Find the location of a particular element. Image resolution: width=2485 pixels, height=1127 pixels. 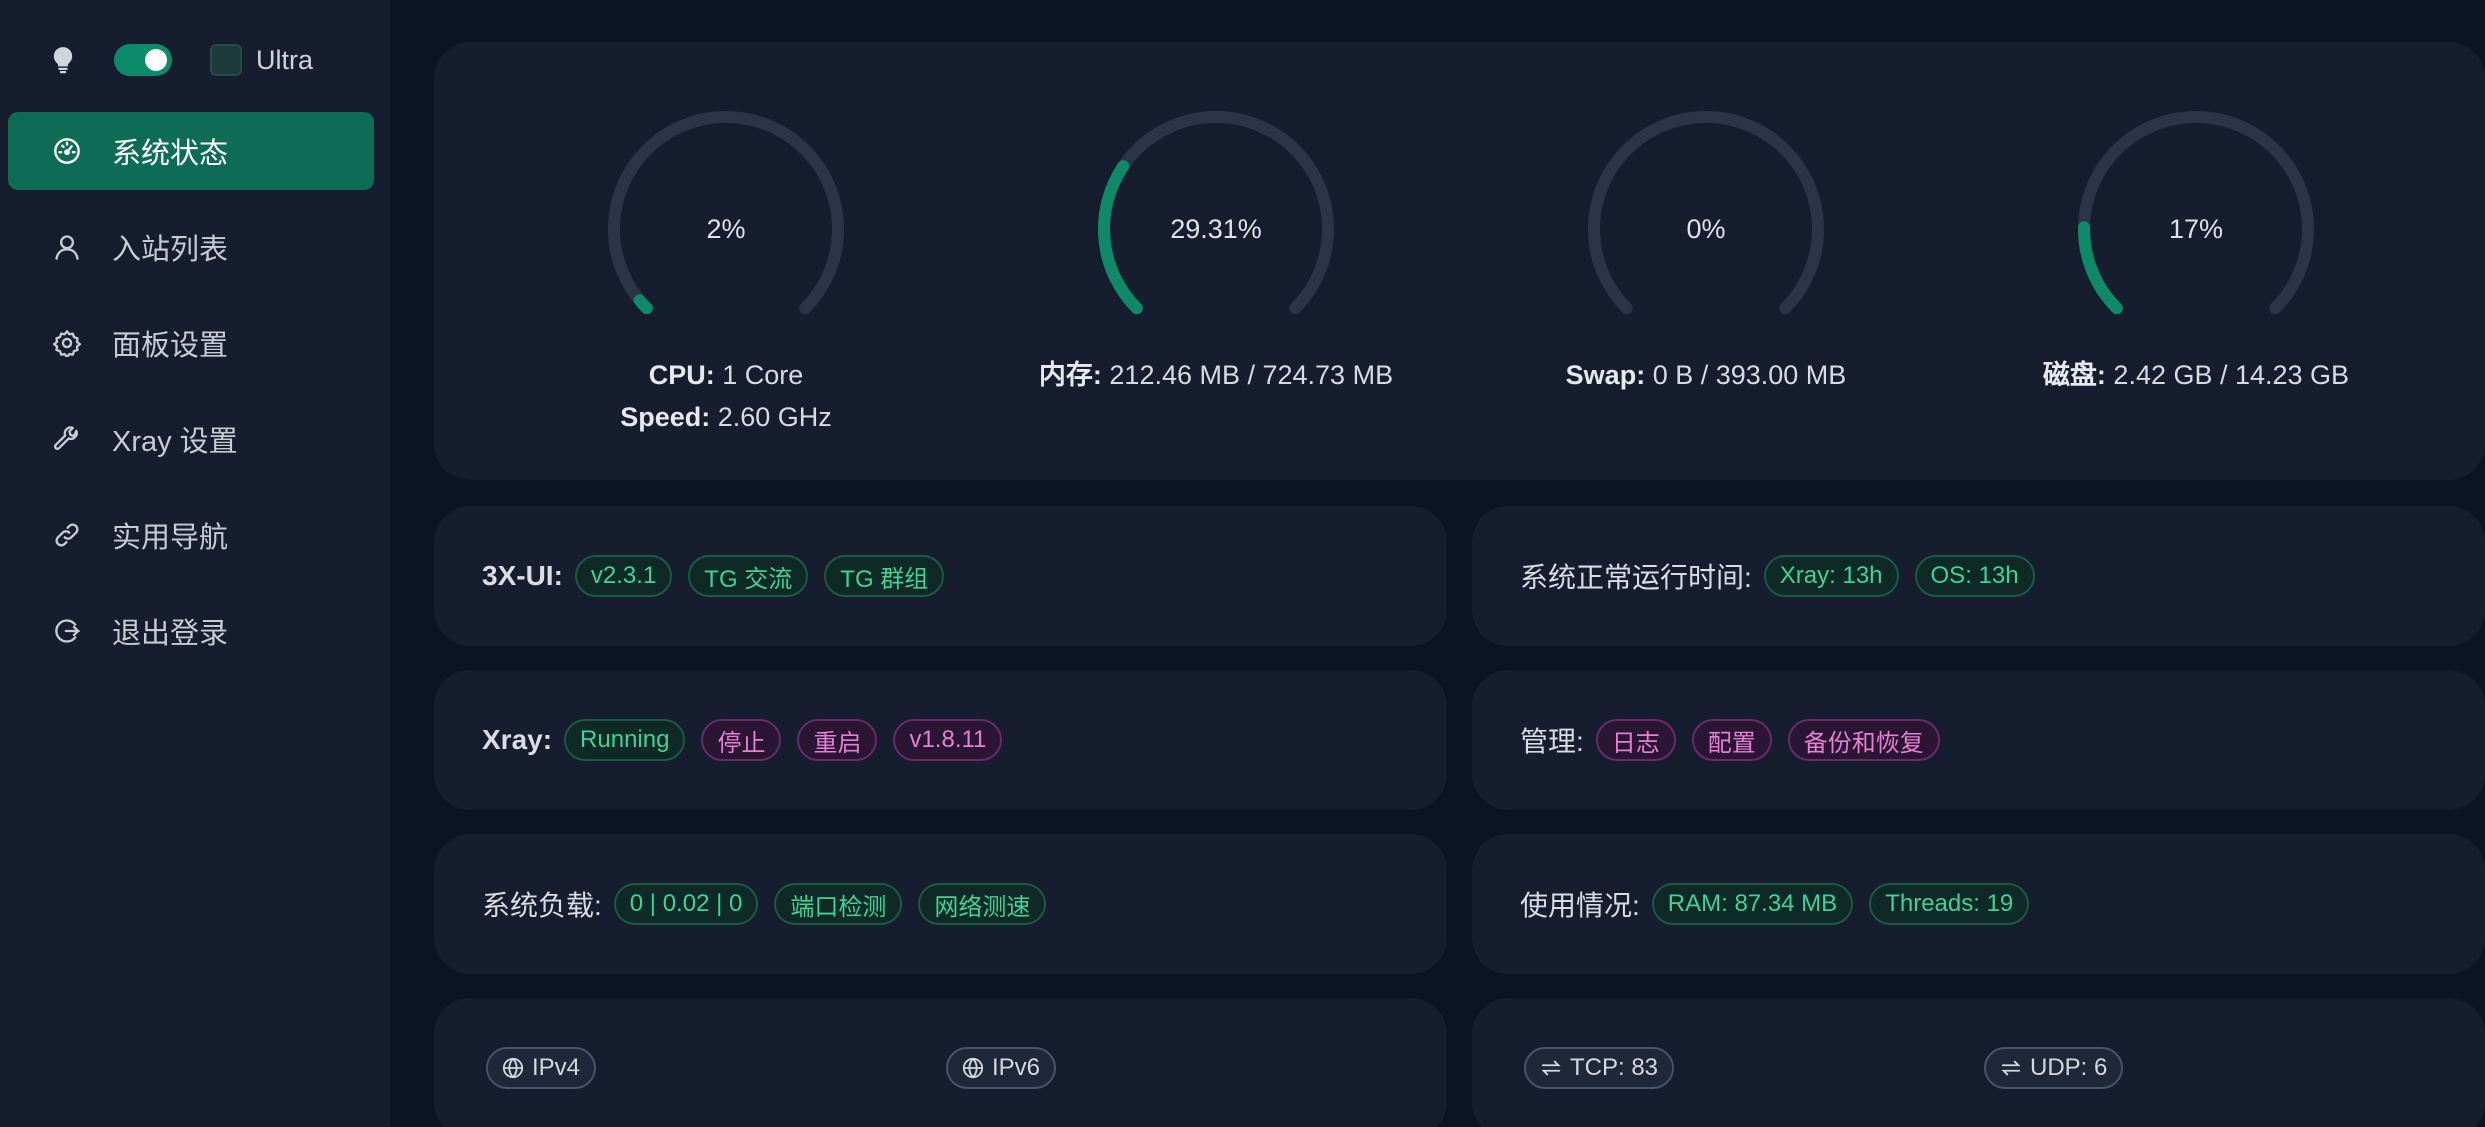

sidebar-item-xray-settings: Xray 设置 is located at coordinates (191, 439).